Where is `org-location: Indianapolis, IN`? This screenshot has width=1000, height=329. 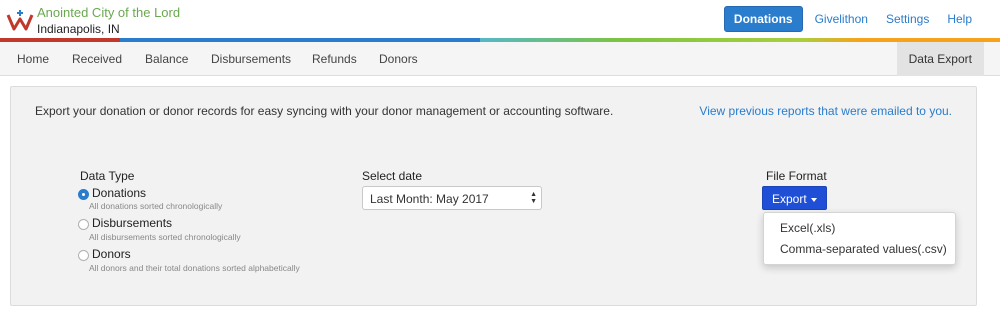 org-location: Indianapolis, IN is located at coordinates (78, 29).